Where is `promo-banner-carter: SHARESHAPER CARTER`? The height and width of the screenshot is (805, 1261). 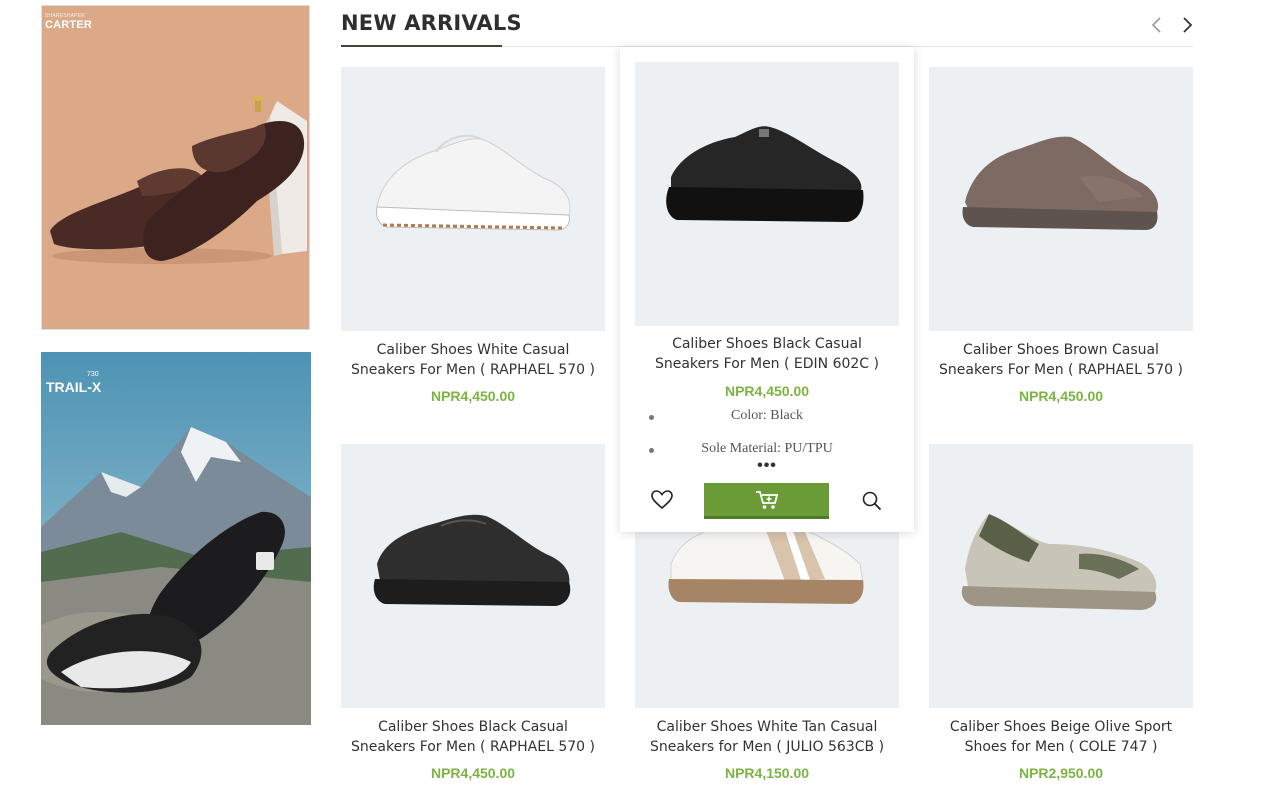 promo-banner-carter: SHARESHAPER CARTER is located at coordinates (175, 167).